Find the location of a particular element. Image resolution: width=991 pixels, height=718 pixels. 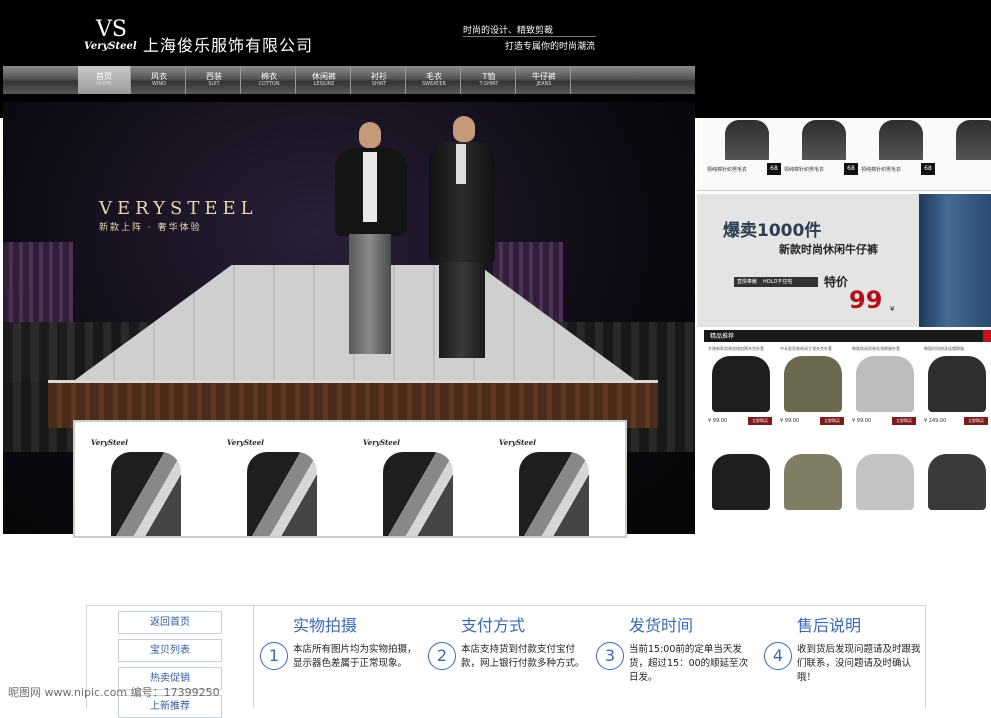

jacket-title: 韩版休闲男装毛领棉服外套 is located at coordinates (876, 348).